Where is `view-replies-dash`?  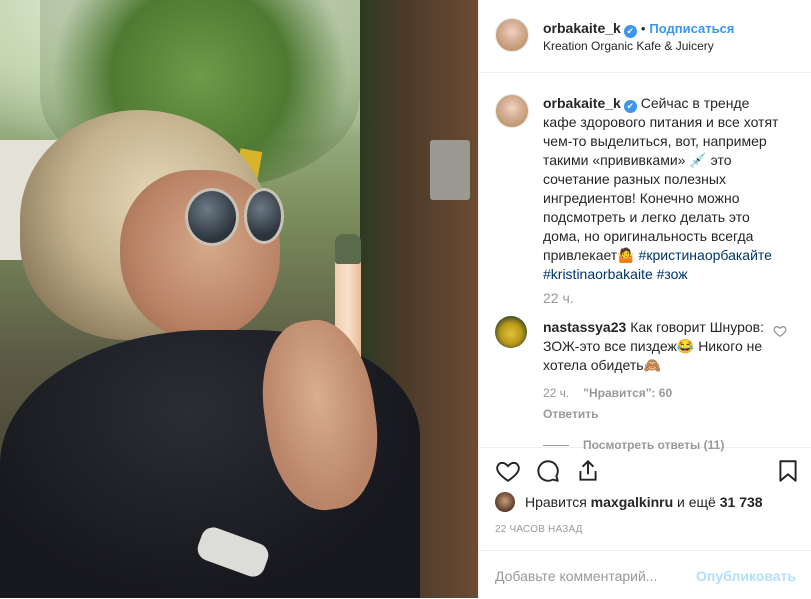 view-replies-dash is located at coordinates (556, 446).